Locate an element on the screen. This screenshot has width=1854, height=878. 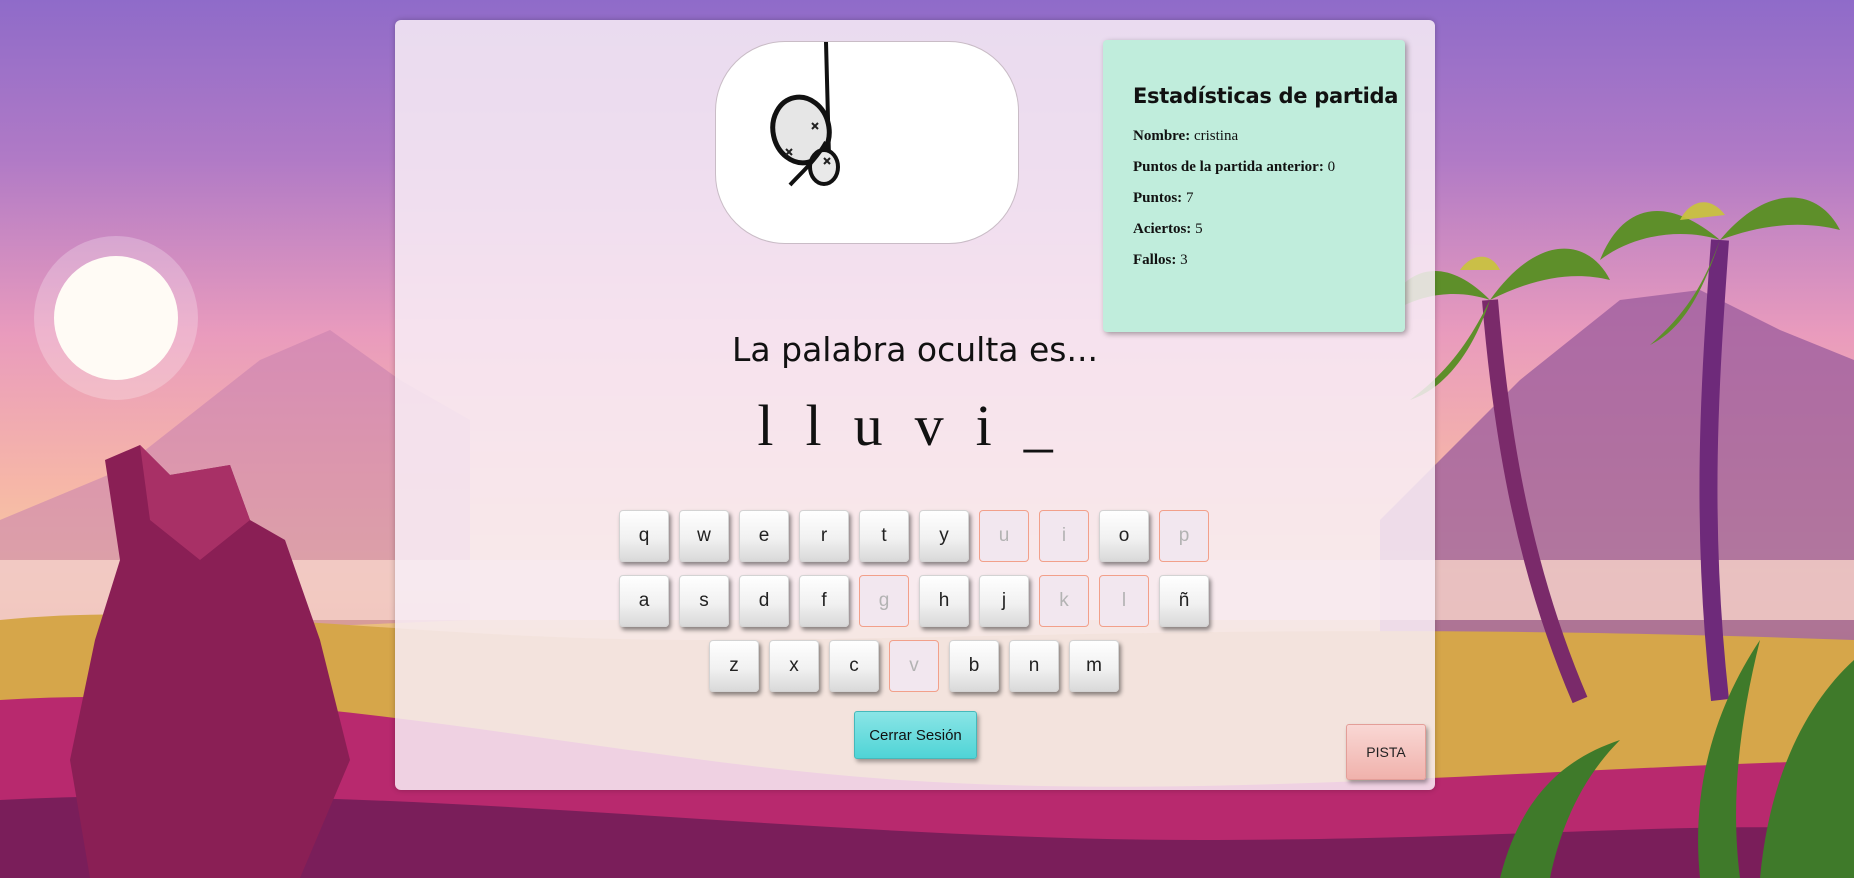
key-p: p is located at coordinates (1184, 536).